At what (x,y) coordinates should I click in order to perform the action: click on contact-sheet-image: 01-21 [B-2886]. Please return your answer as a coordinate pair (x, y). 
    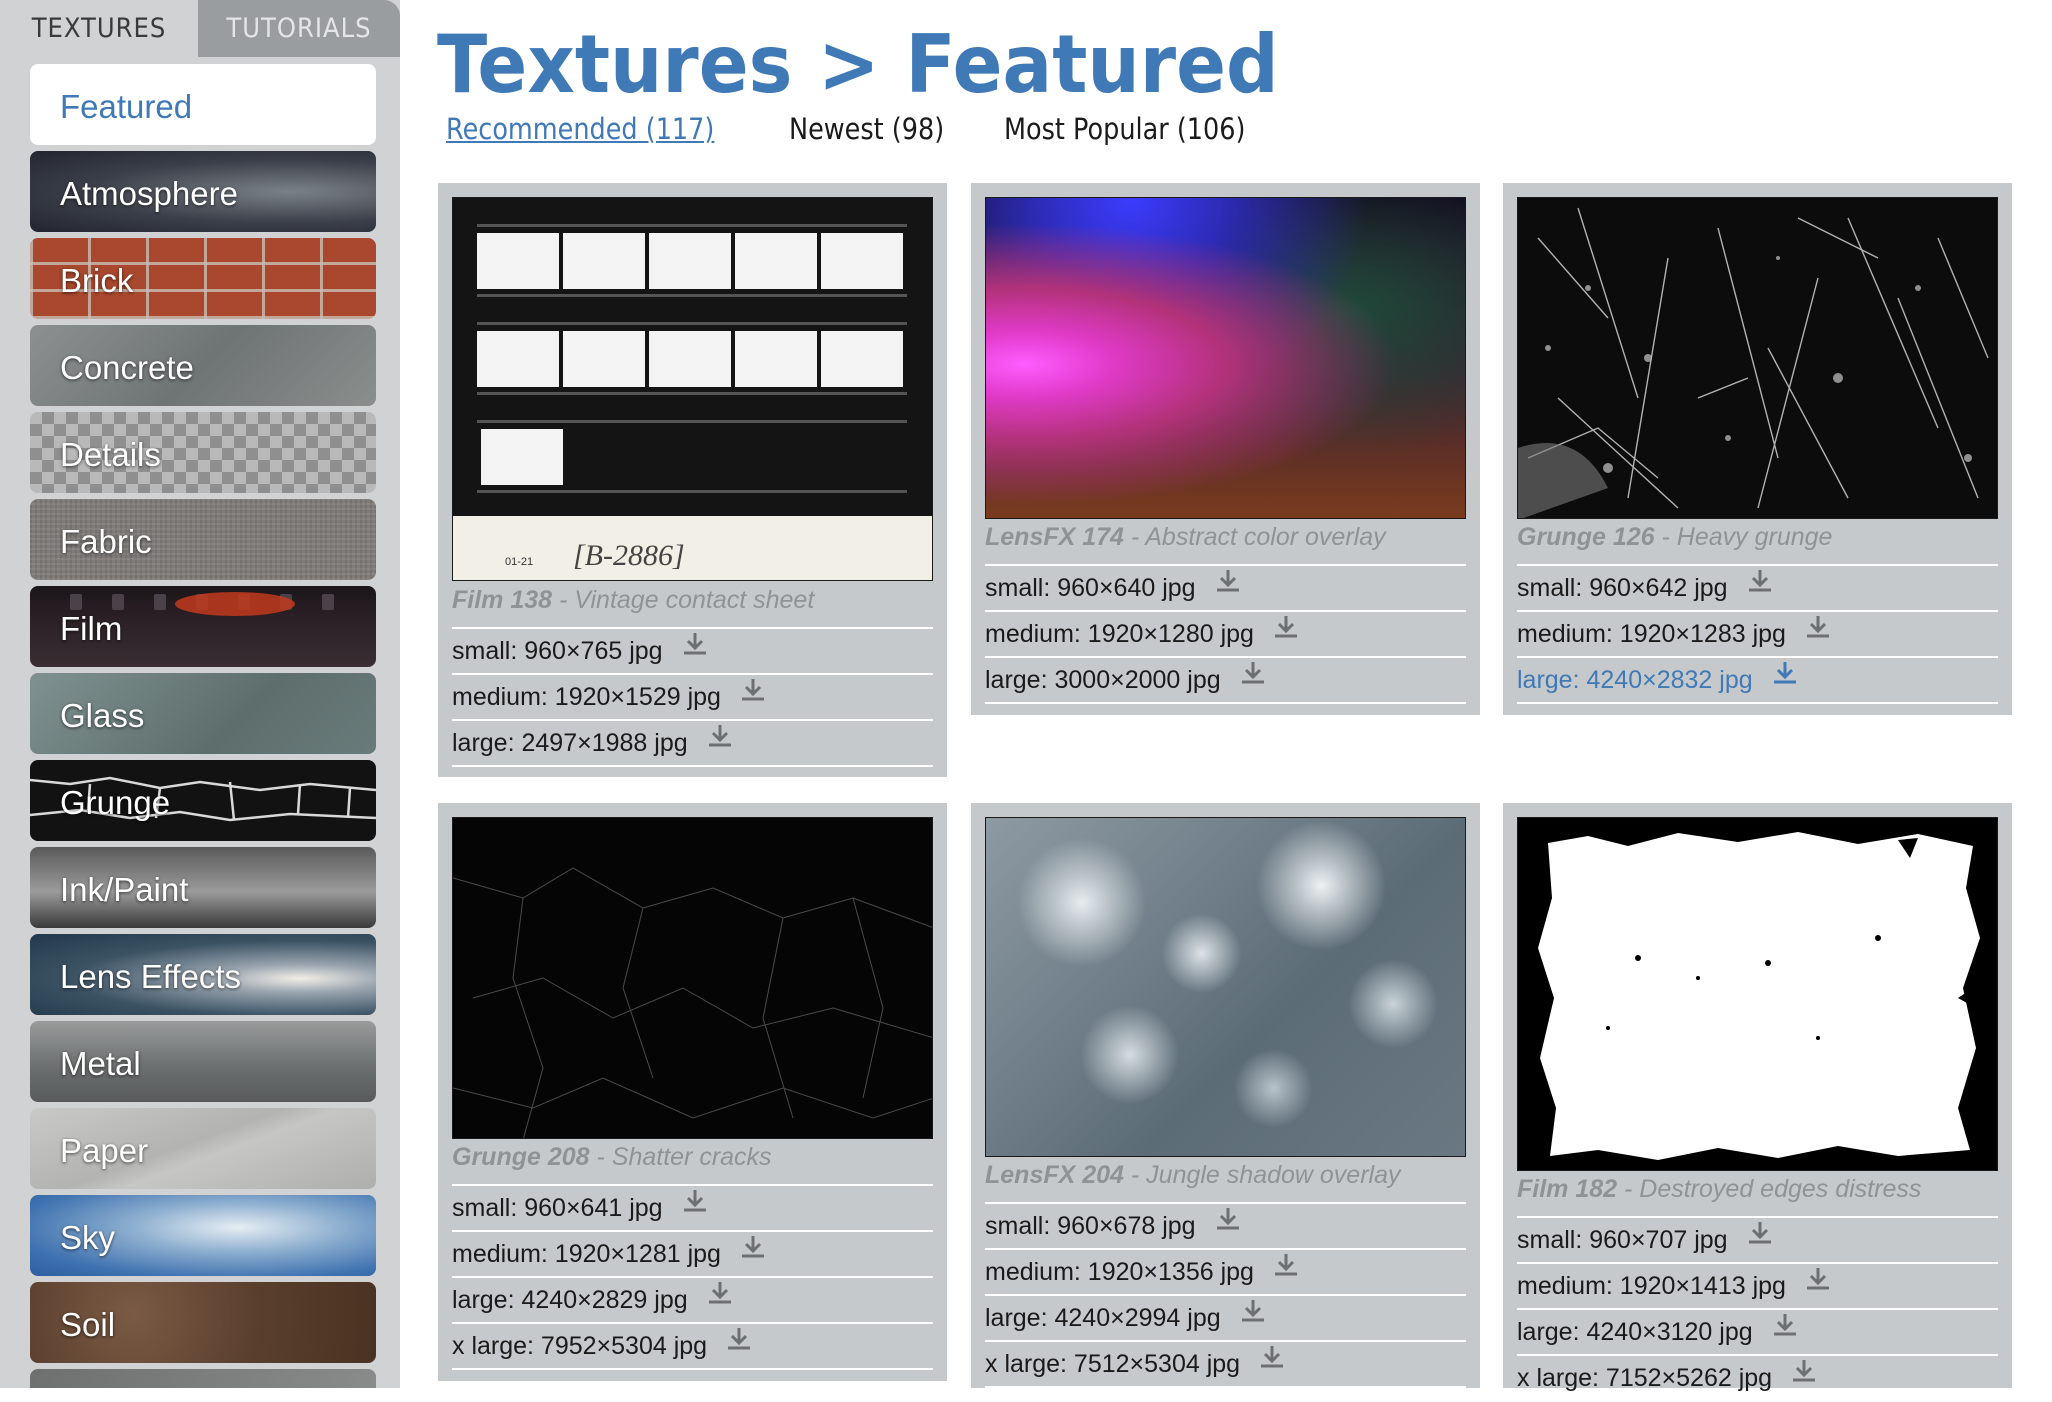
    Looking at the image, I should click on (692, 389).